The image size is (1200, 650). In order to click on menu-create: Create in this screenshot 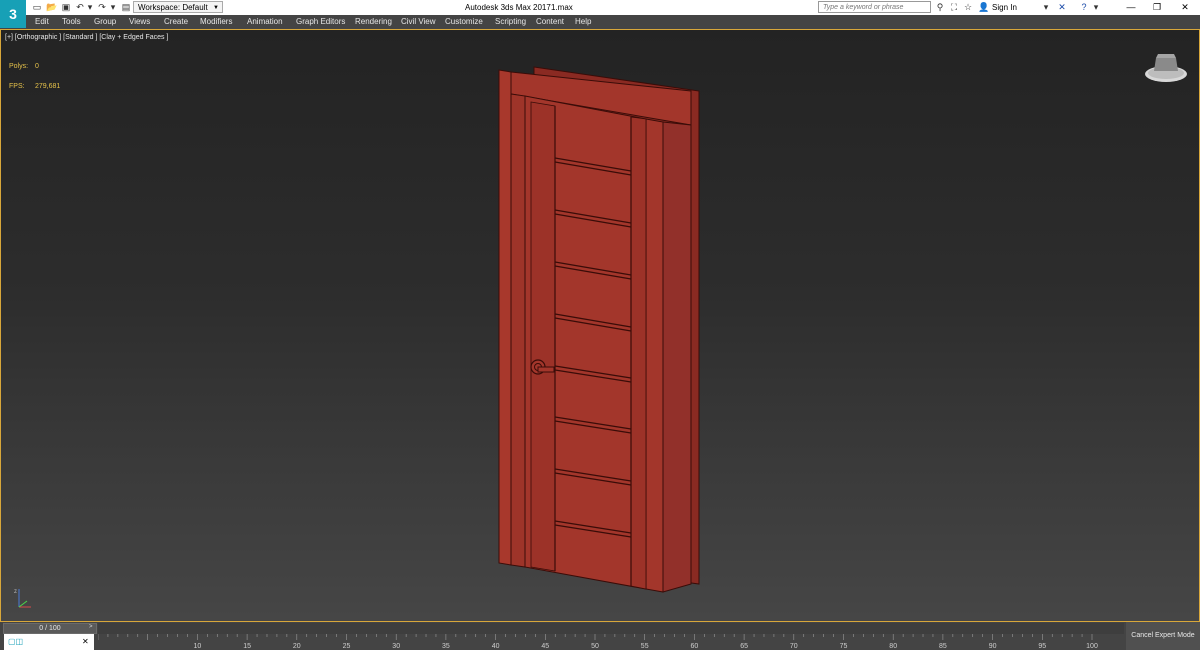, I will do `click(176, 21)`.